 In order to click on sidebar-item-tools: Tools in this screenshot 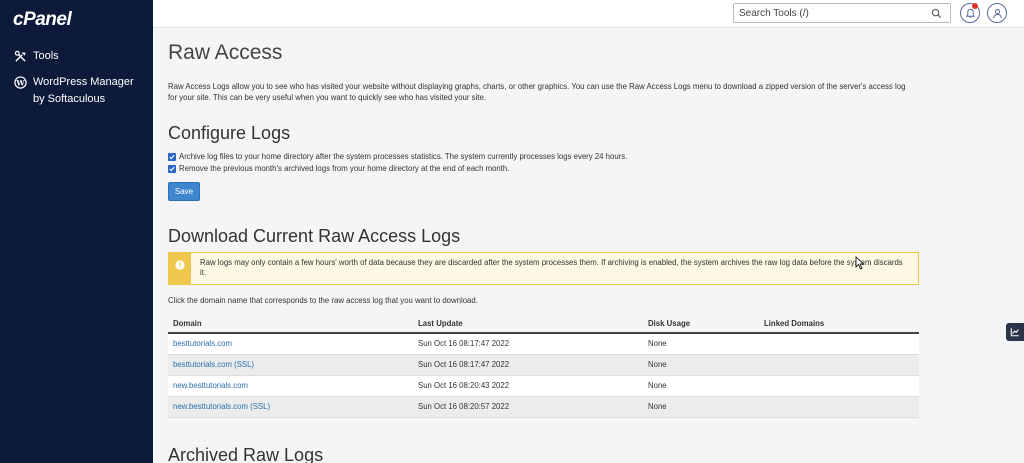, I will do `click(36, 56)`.